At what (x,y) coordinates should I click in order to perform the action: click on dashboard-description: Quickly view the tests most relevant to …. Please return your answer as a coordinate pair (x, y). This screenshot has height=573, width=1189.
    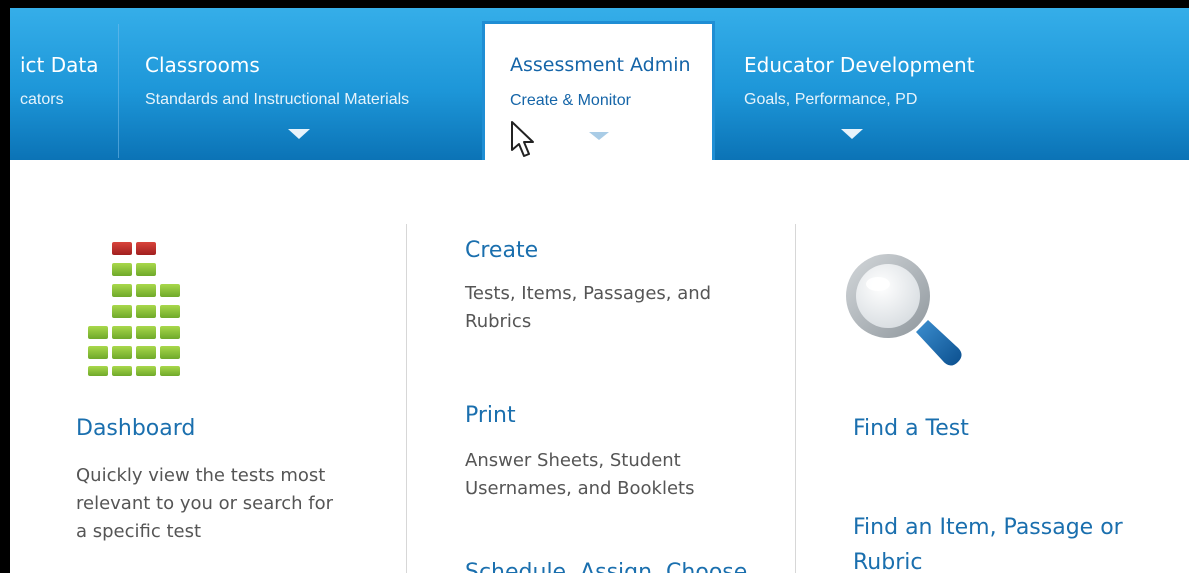
    Looking at the image, I should click on (204, 504).